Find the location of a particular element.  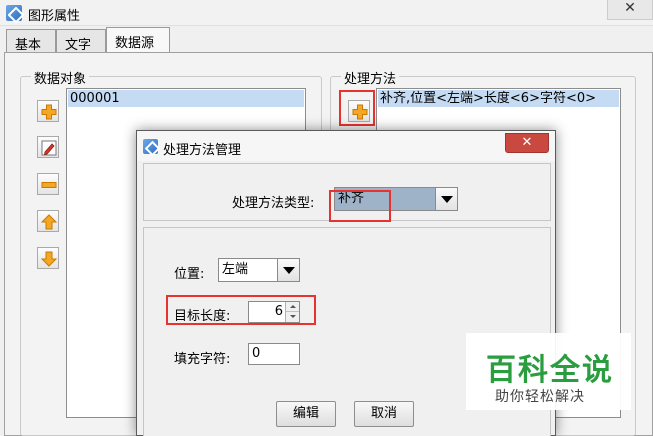

move-down-button is located at coordinates (48, 258).